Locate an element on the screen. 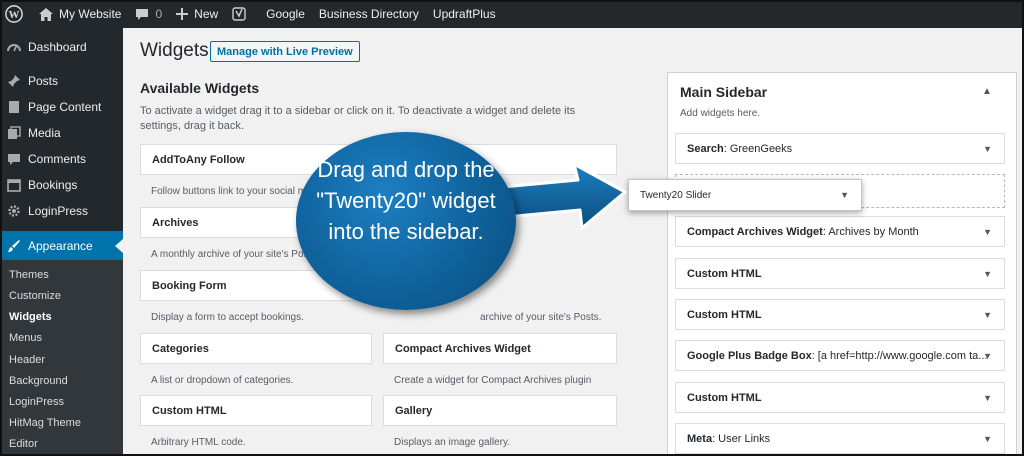  submenu-item-menus: Menus is located at coordinates (25, 338).